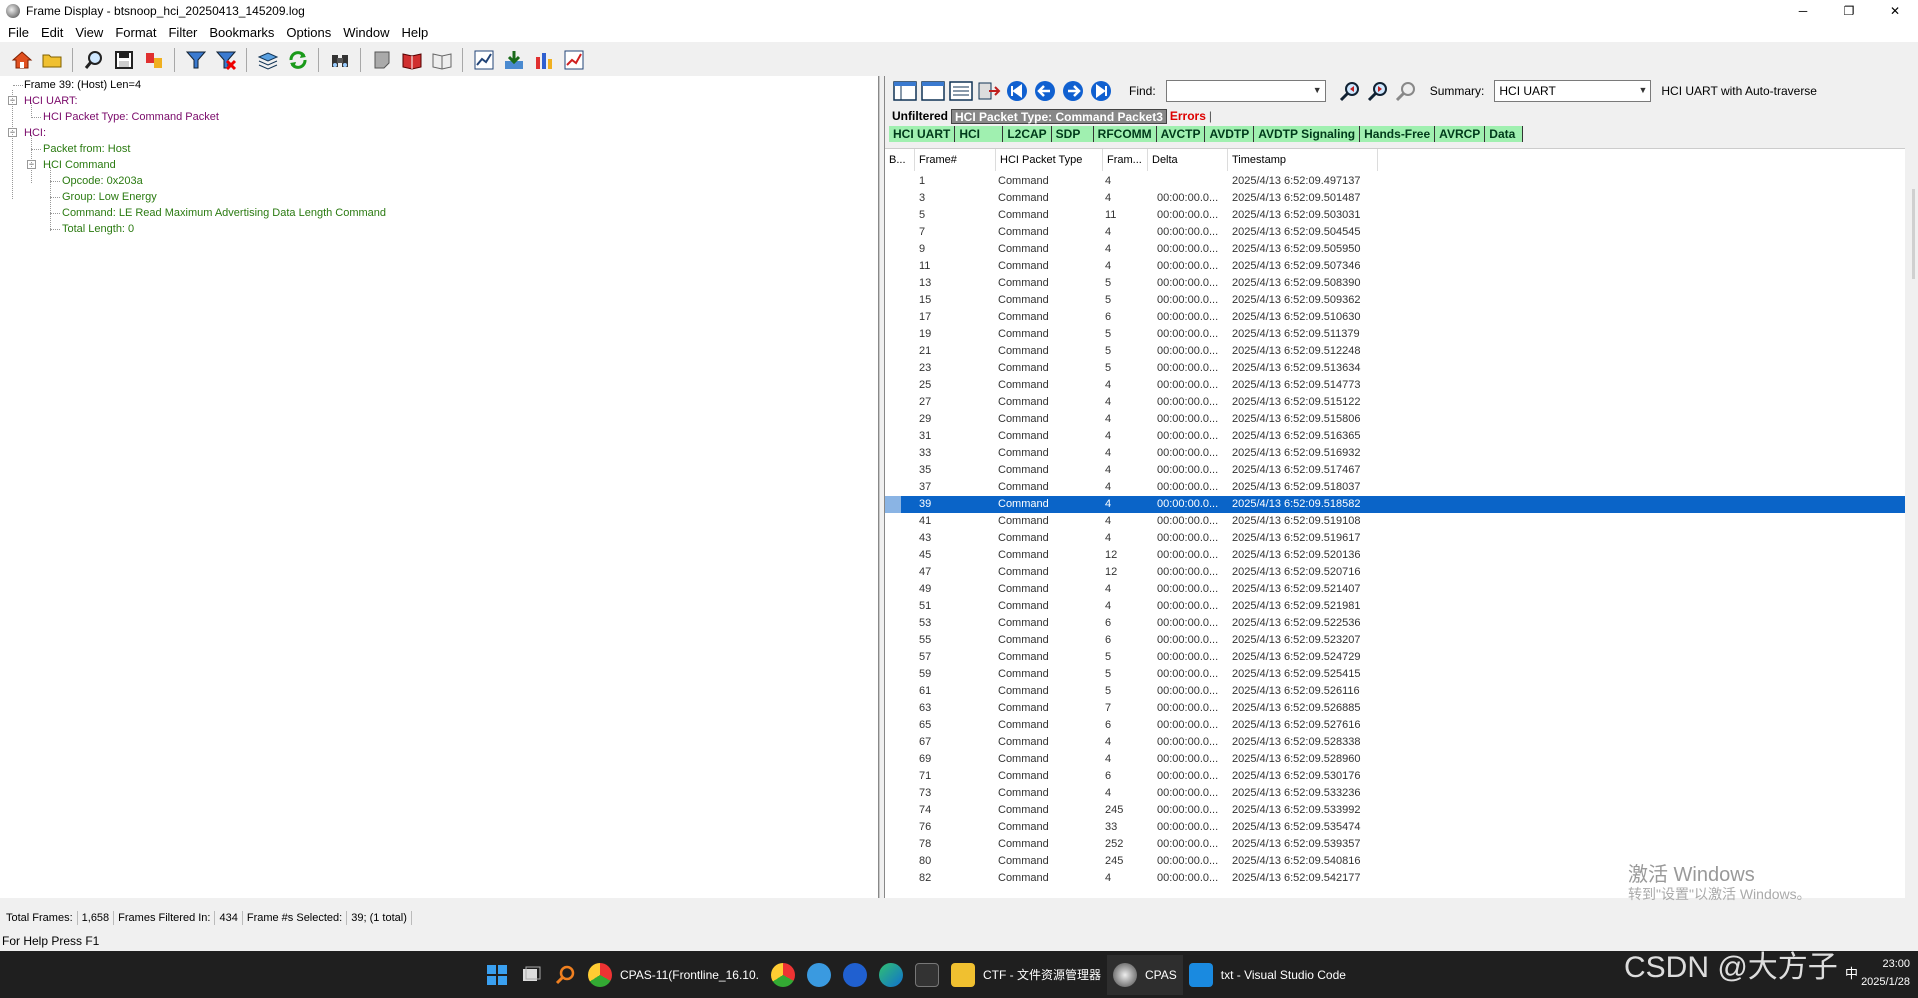  What do you see at coordinates (1026, 975) in the screenshot?
I see `taskbar-file-explorer: CTF - 文件资源管理器` at bounding box center [1026, 975].